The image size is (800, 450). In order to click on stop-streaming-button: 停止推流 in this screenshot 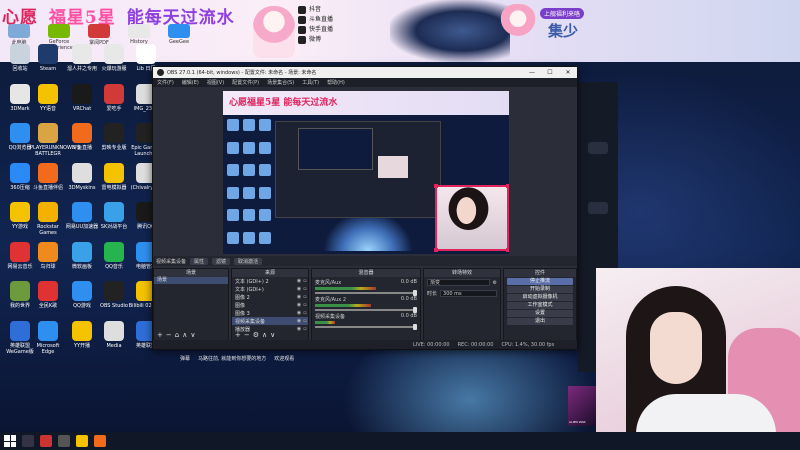, I will do `click(540, 281)`.